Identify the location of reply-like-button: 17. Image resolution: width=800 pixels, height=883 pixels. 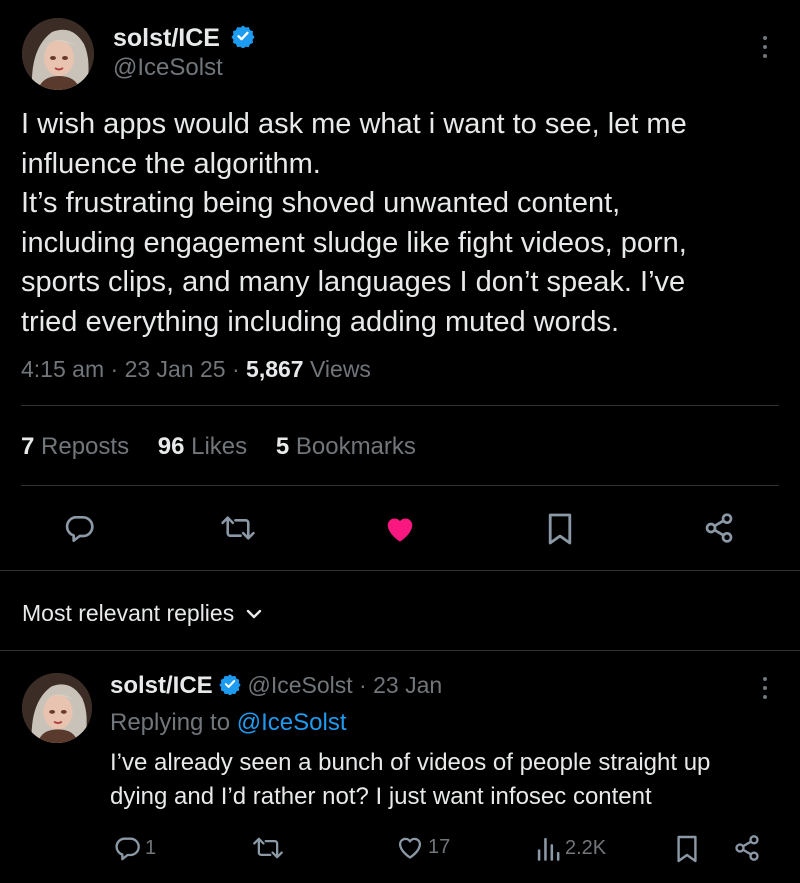
(423, 847).